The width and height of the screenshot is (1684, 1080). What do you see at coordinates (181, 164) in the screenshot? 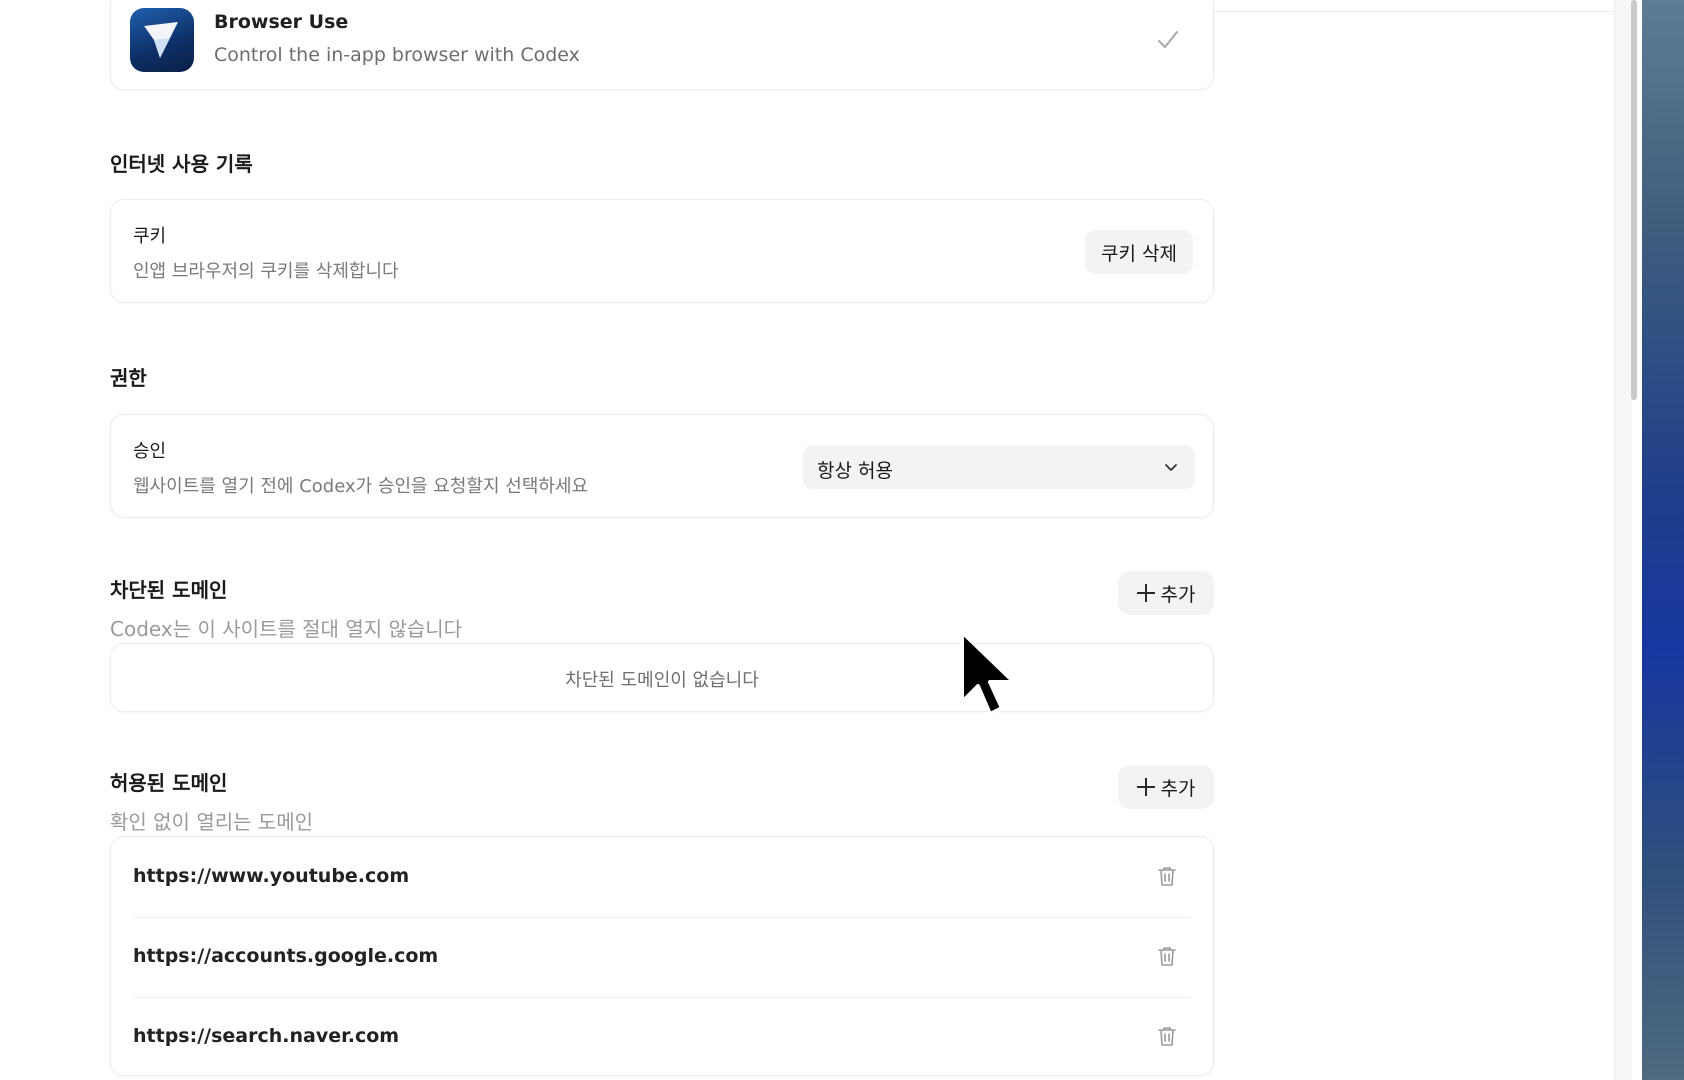
I see `section-title-history: 인터넷 사용 기록` at bounding box center [181, 164].